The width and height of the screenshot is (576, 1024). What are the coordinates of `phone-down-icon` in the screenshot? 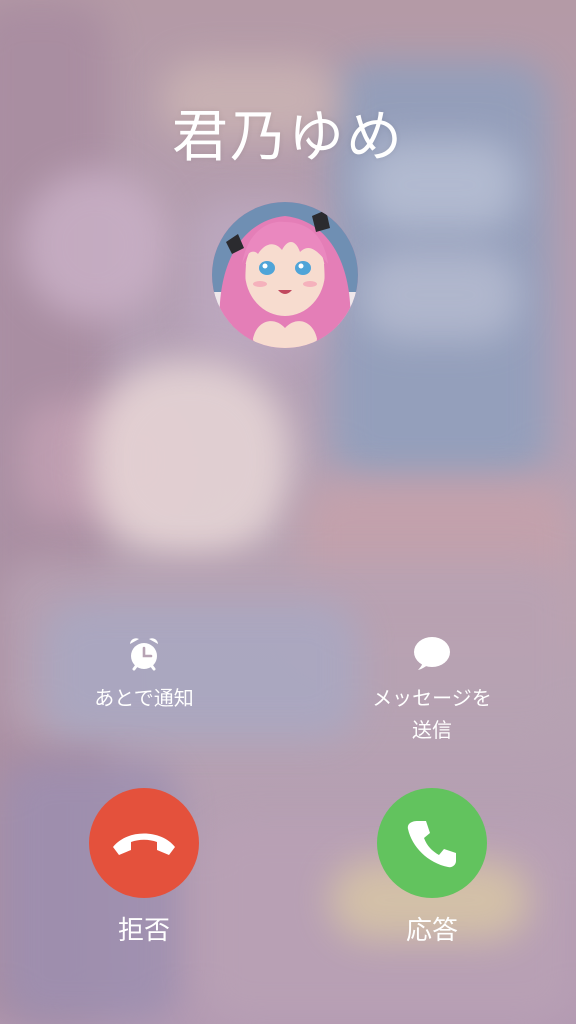 It's located at (144, 844).